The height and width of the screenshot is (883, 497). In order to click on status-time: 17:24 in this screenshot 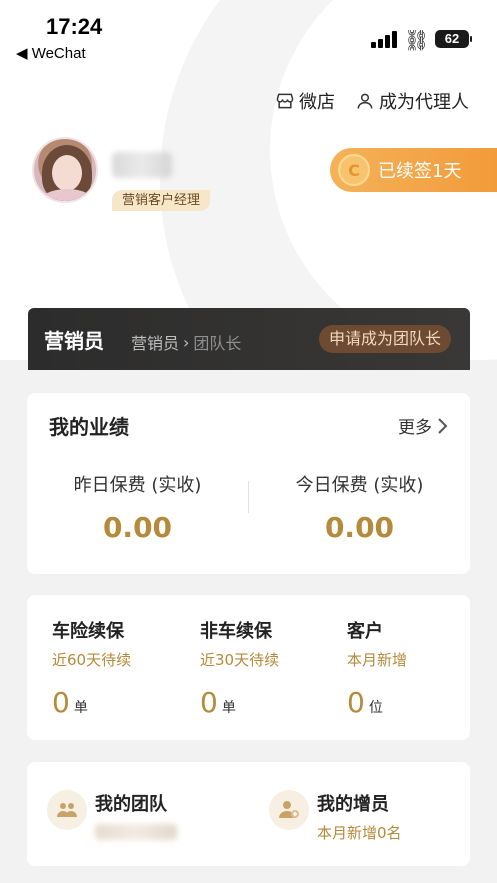, I will do `click(74, 26)`.